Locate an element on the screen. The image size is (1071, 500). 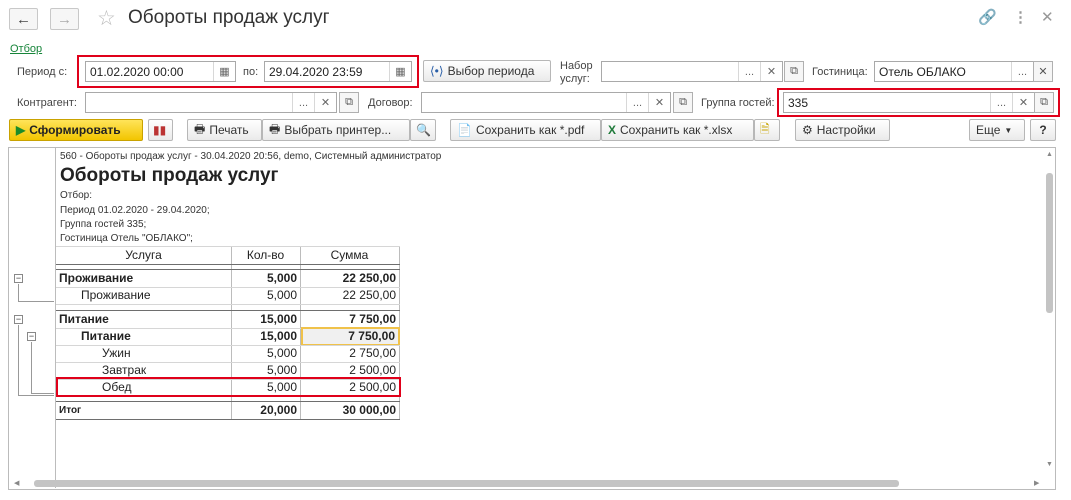
total-qty: 20,000 is located at coordinates (278, 410).